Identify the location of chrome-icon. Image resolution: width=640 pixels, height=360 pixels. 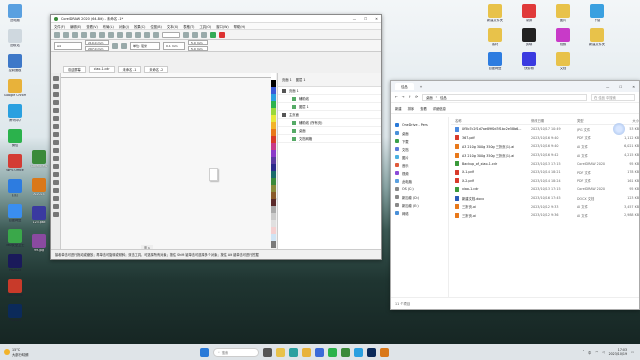
(306, 352).